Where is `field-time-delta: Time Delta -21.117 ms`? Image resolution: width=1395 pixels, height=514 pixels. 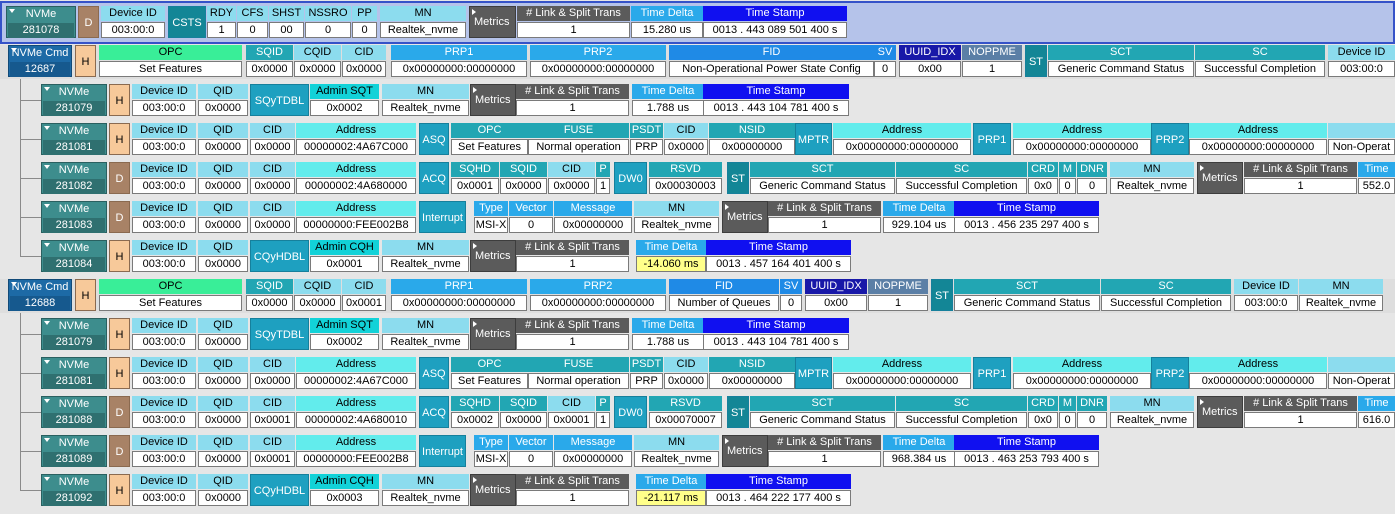 field-time-delta: Time Delta -21.117 ms is located at coordinates (671, 490).